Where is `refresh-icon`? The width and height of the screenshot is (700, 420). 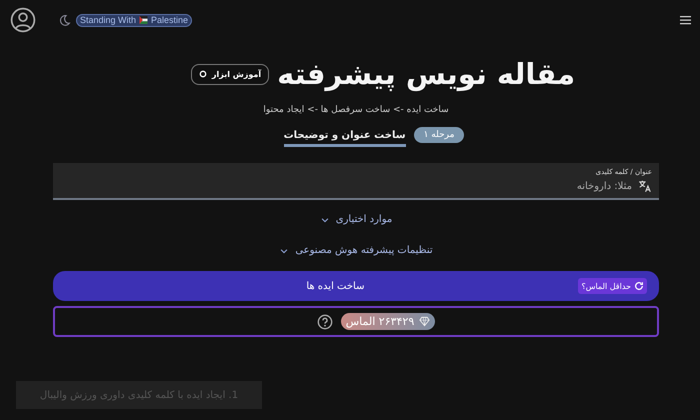 refresh-icon is located at coordinates (639, 286).